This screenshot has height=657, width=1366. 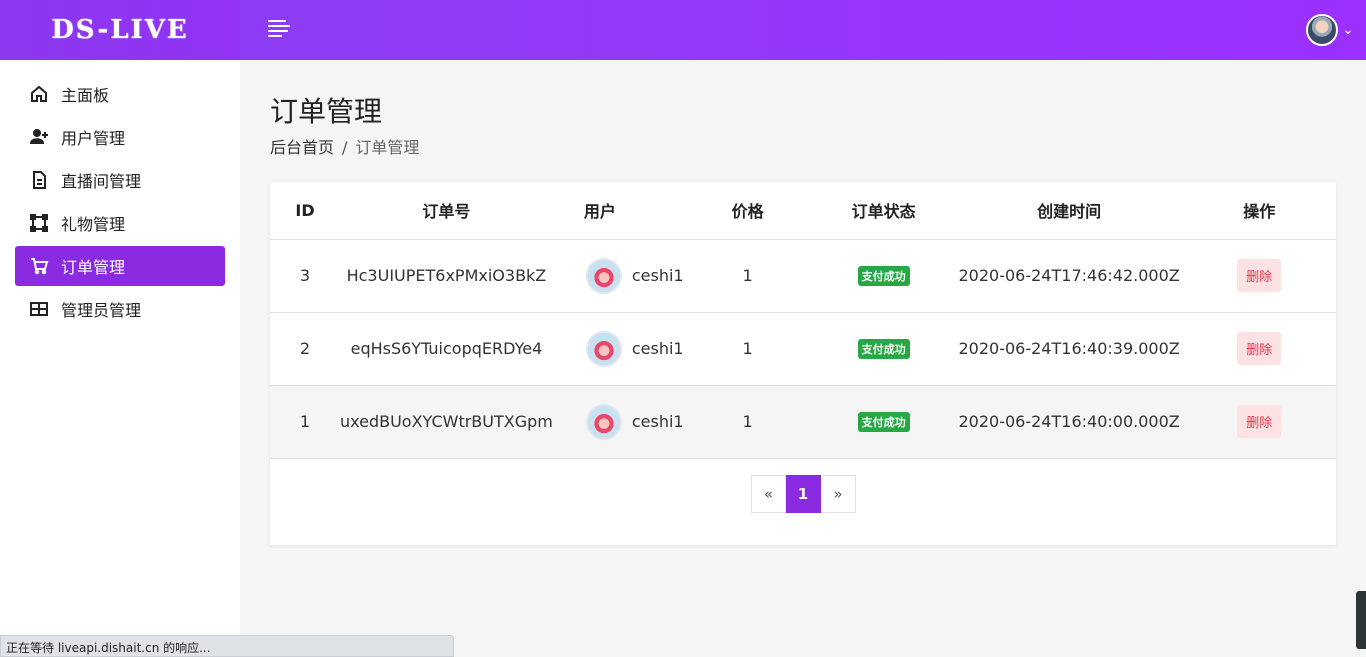 I want to click on pagination-page-1: 1, so click(x=803, y=494).